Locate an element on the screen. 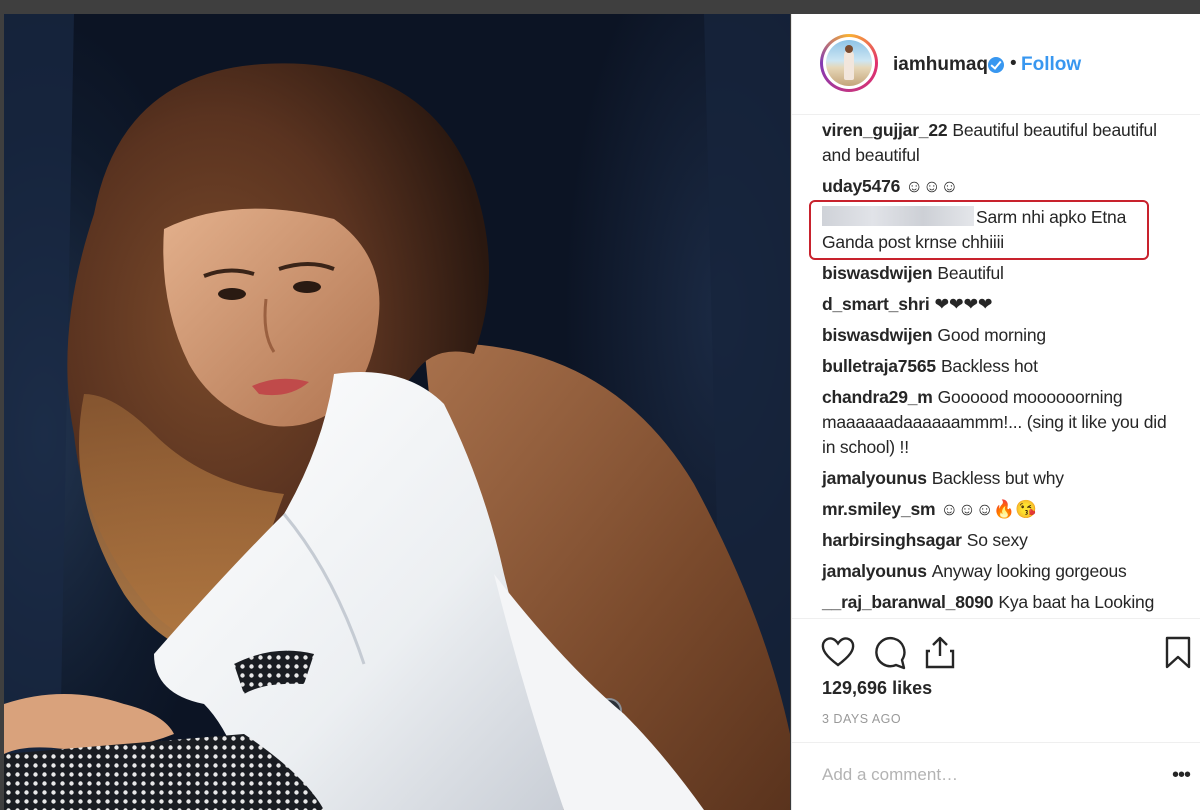 The width and height of the screenshot is (1200, 810). comment-icon is located at coordinates (890, 652).